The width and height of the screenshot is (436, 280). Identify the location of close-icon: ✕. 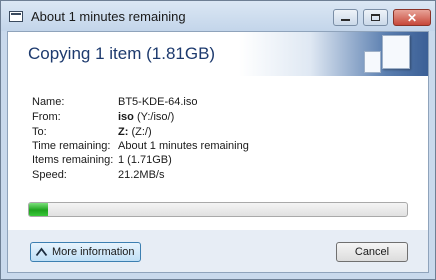
(412, 17).